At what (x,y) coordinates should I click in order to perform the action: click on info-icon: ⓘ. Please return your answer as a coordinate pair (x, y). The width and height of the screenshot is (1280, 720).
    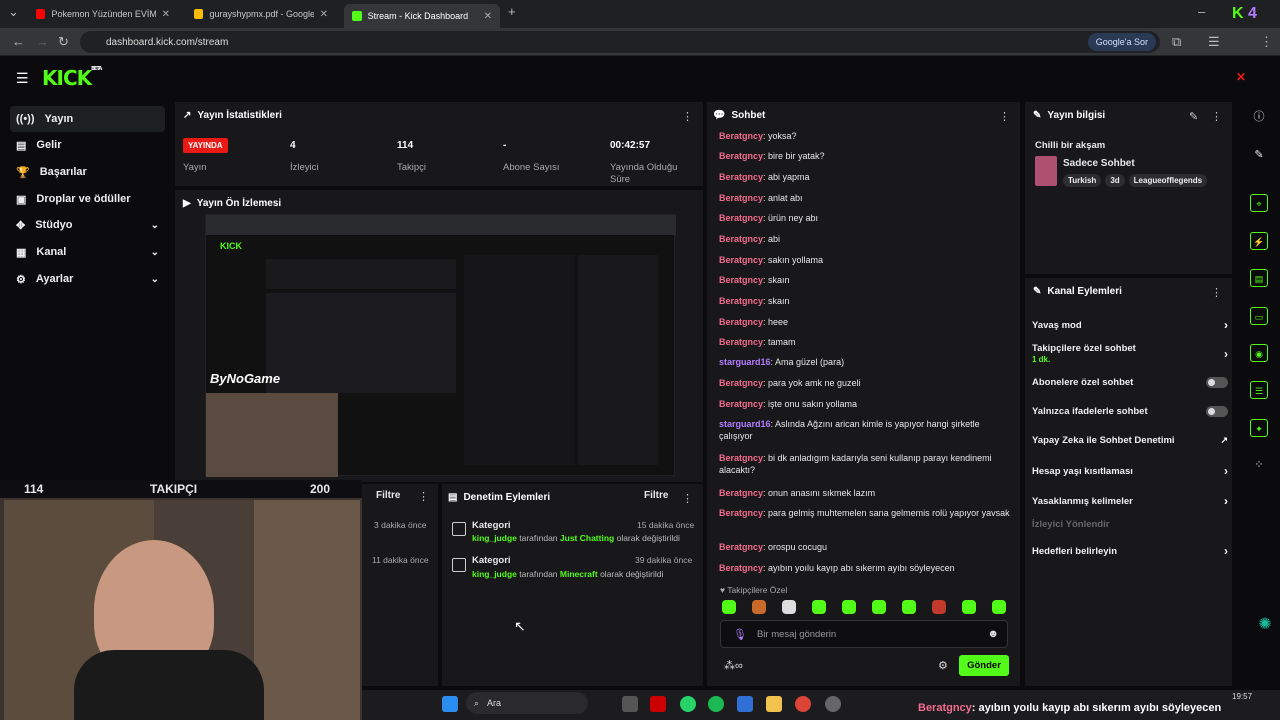
    Looking at the image, I should click on (1259, 117).